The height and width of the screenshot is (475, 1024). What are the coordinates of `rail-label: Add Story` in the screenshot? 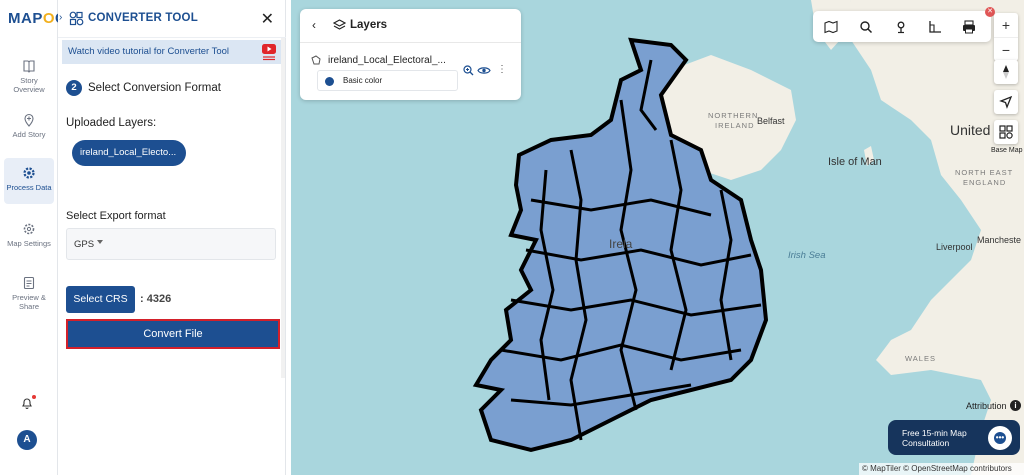 It's located at (29, 134).